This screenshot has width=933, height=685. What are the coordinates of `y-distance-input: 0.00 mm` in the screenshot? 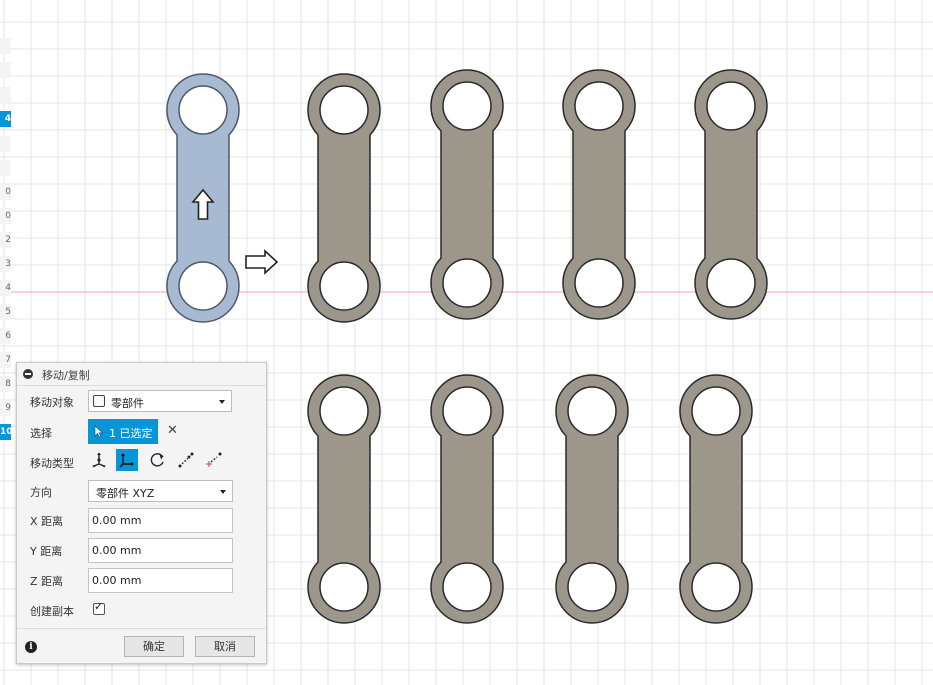 It's located at (160, 550).